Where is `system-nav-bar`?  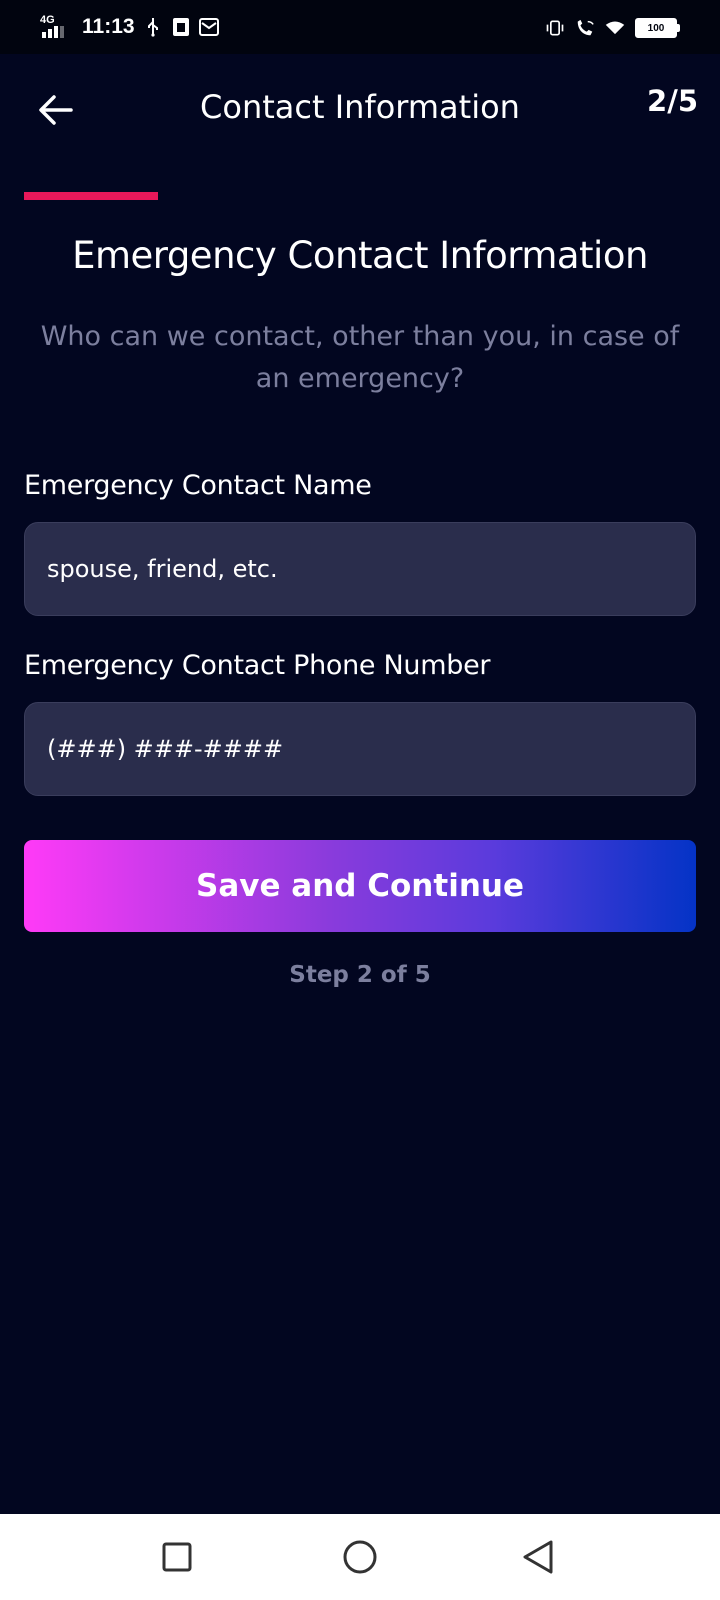 system-nav-bar is located at coordinates (360, 1557).